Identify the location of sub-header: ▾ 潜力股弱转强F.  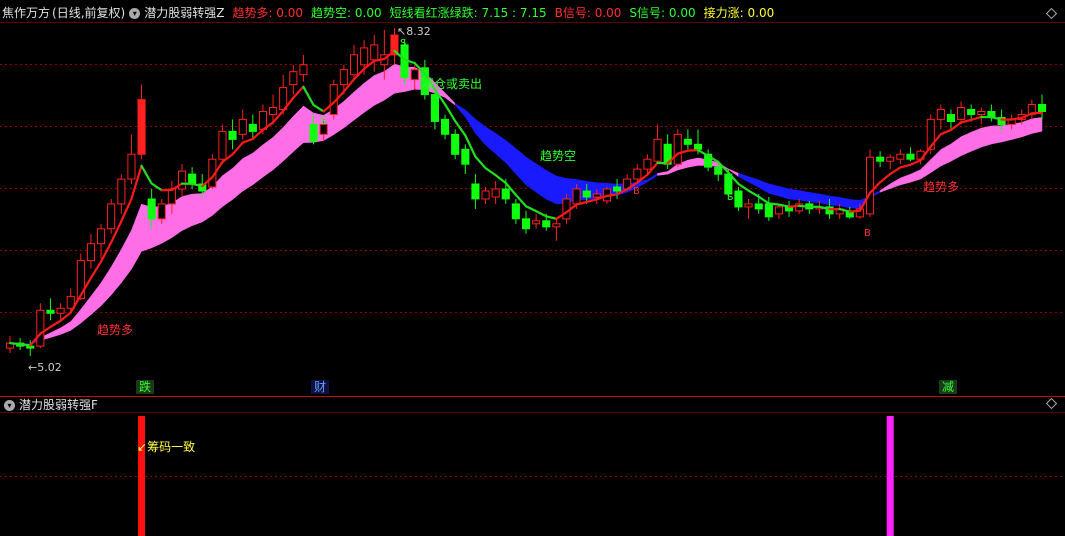
(49, 405).